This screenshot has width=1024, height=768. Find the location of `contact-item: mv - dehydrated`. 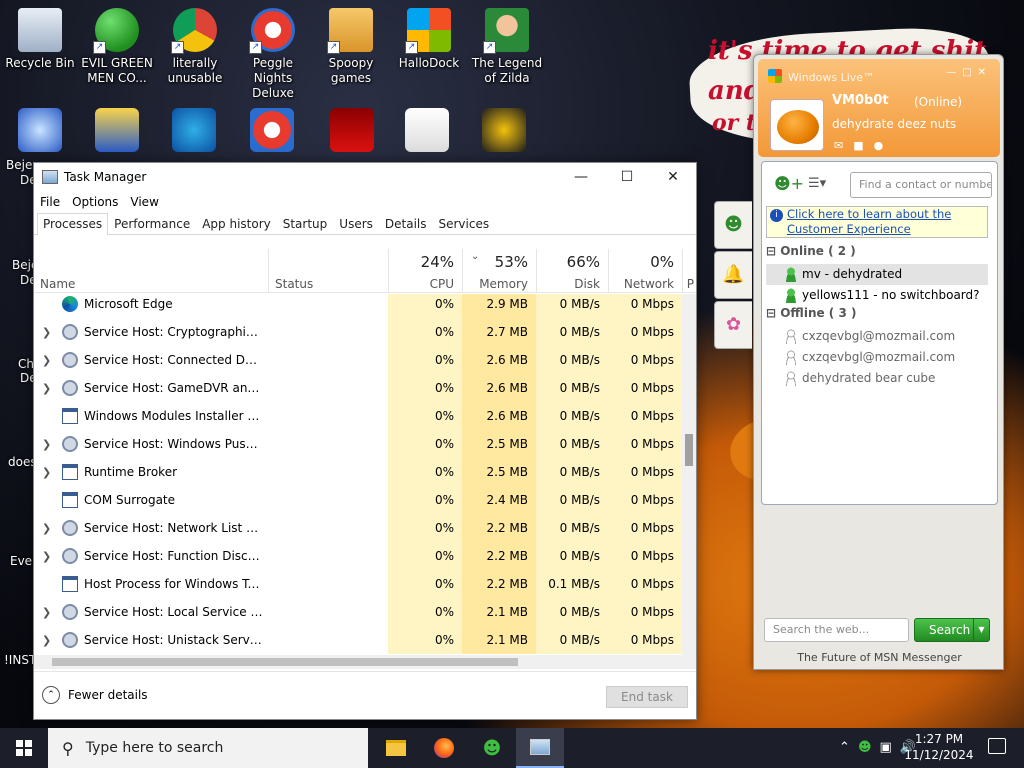

contact-item: mv - dehydrated is located at coordinates (877, 274).